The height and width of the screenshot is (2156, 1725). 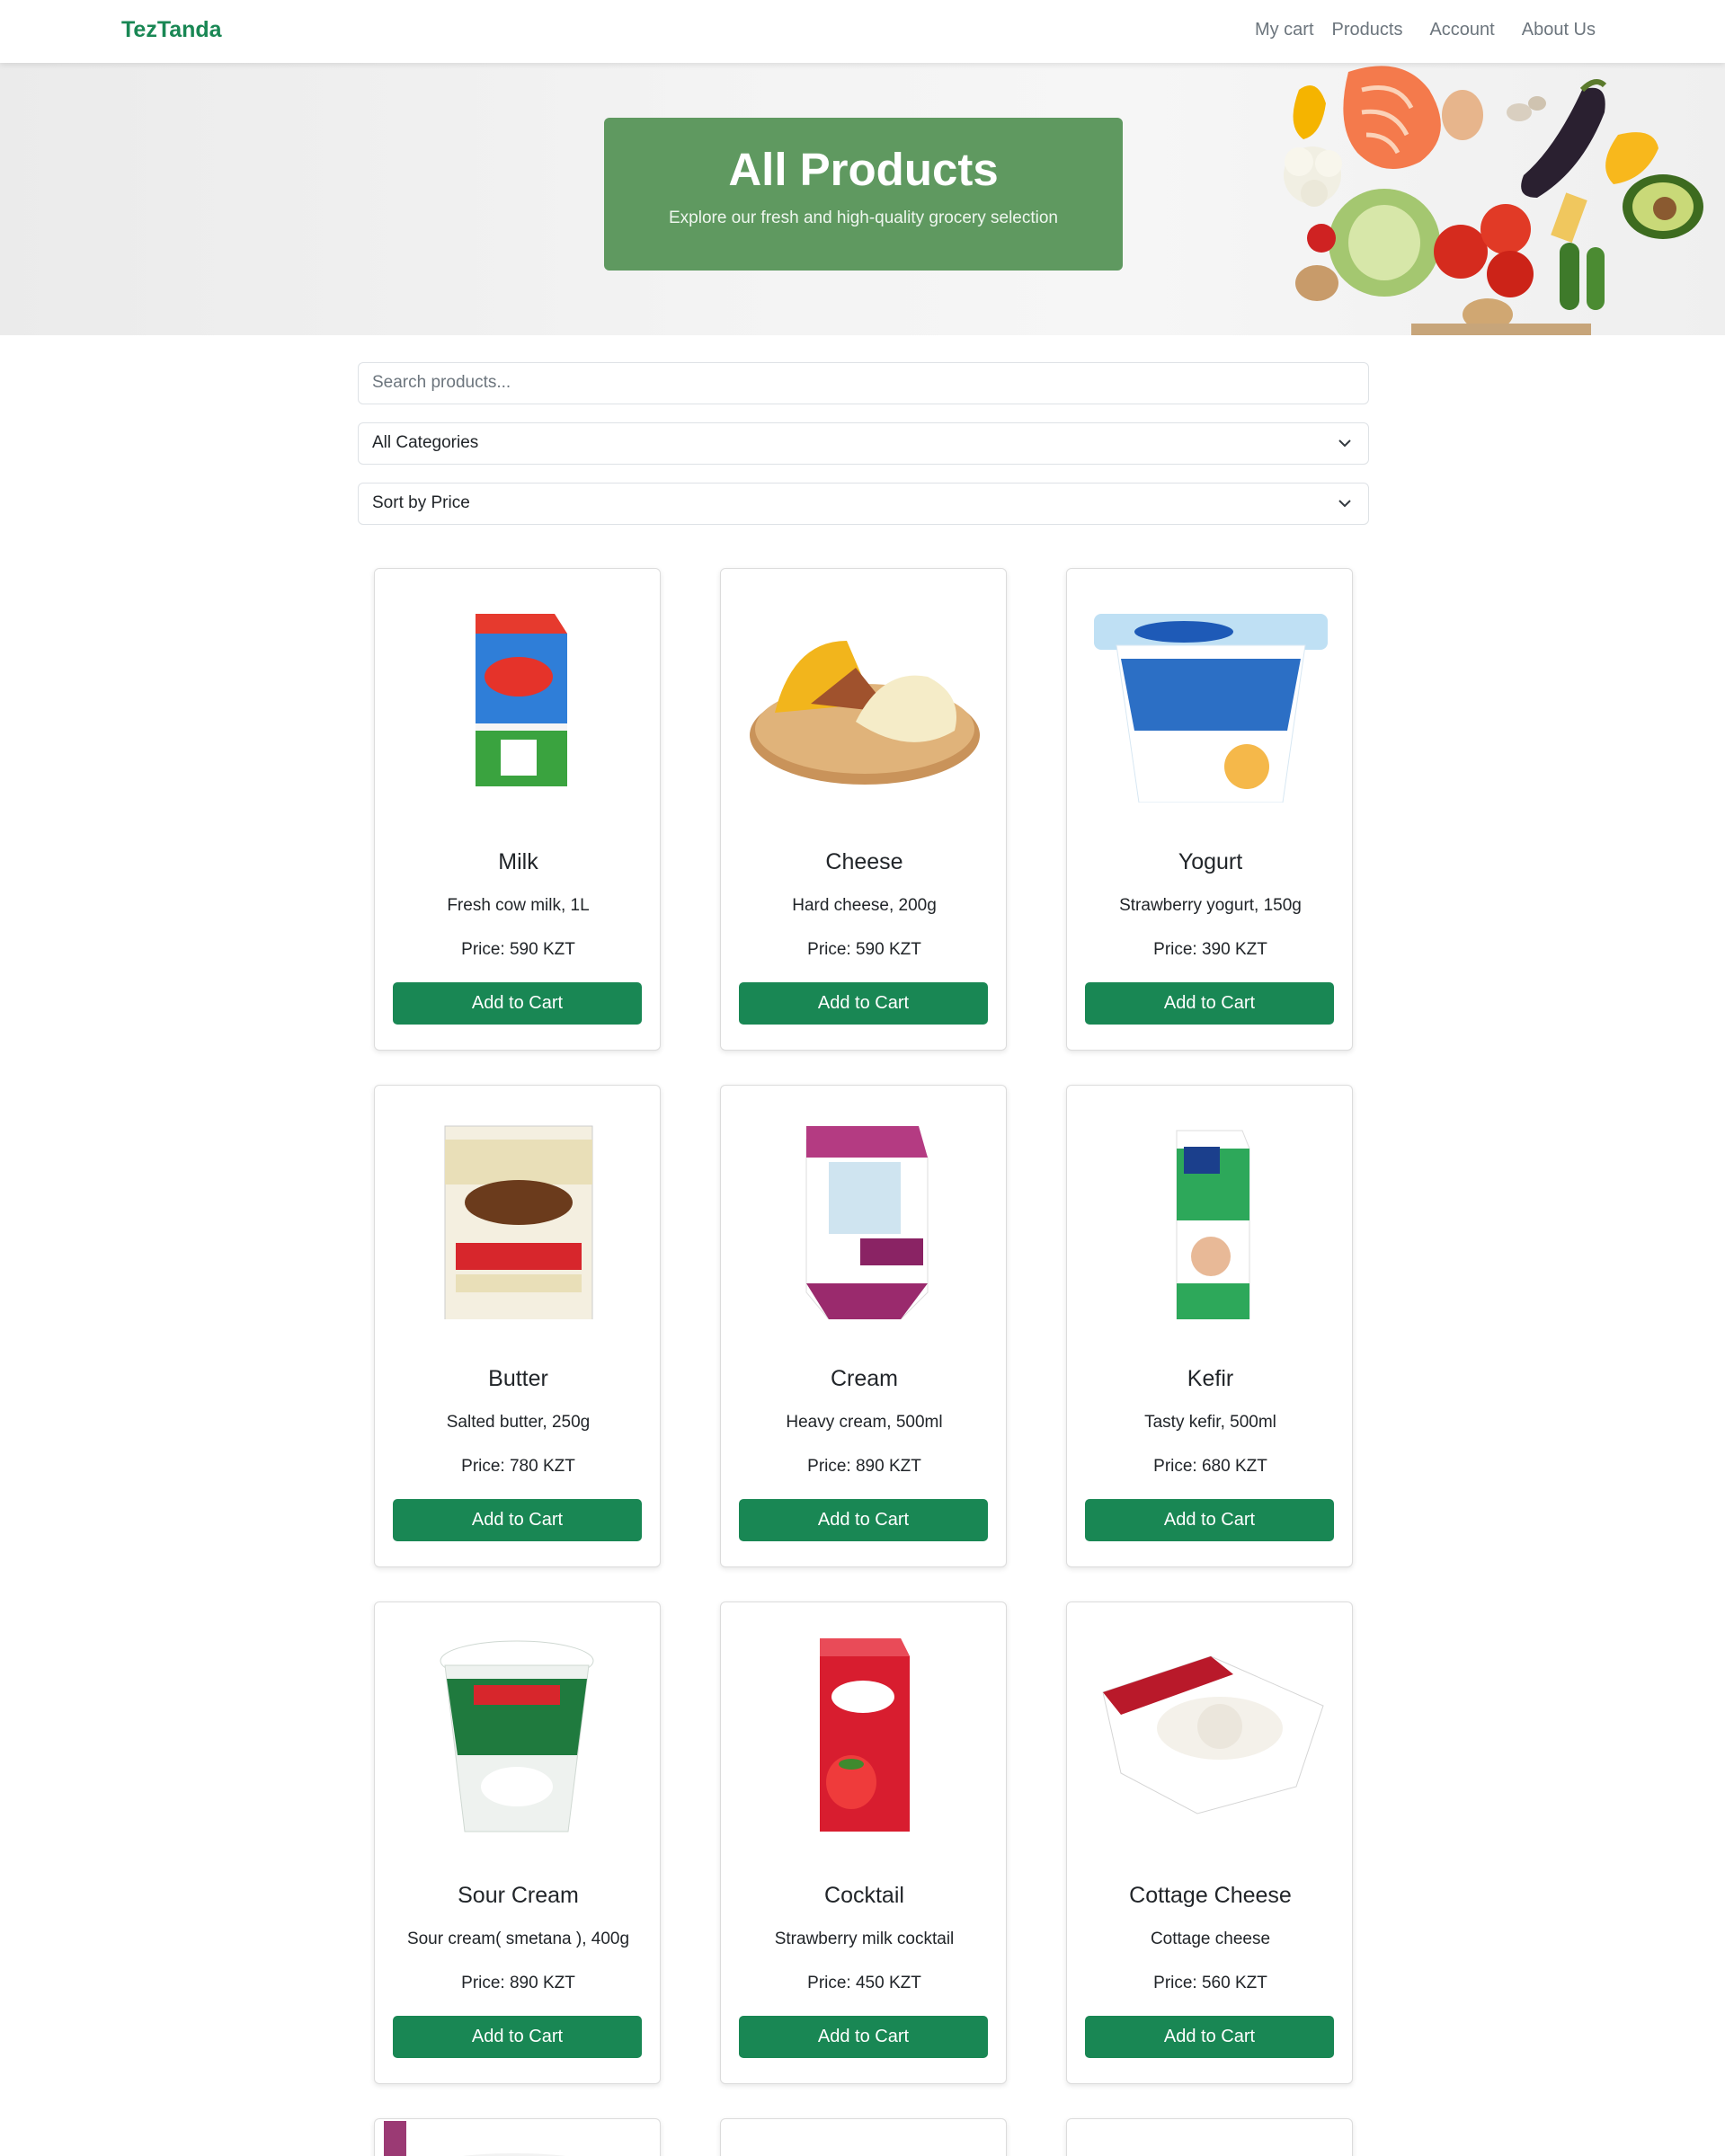 What do you see at coordinates (1210, 1422) in the screenshot?
I see `product-description: Tasty kefir, 500ml` at bounding box center [1210, 1422].